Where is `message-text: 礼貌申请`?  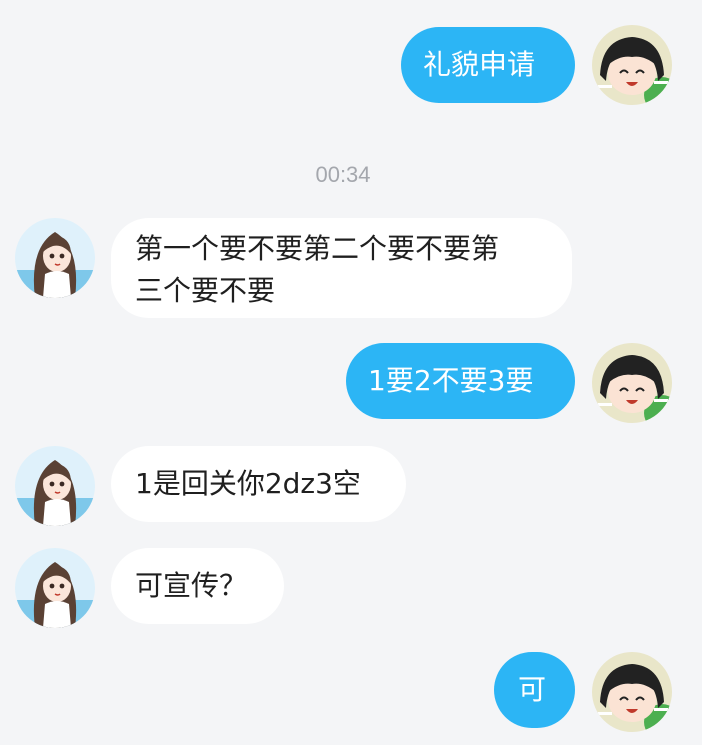
message-text: 礼貌申请 is located at coordinates (479, 64).